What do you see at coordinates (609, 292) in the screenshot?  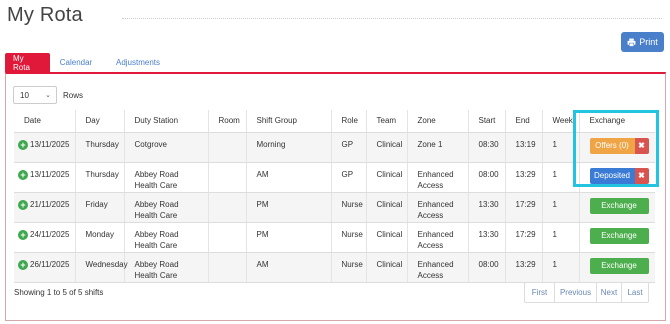 I see `pagination-next: Next` at bounding box center [609, 292].